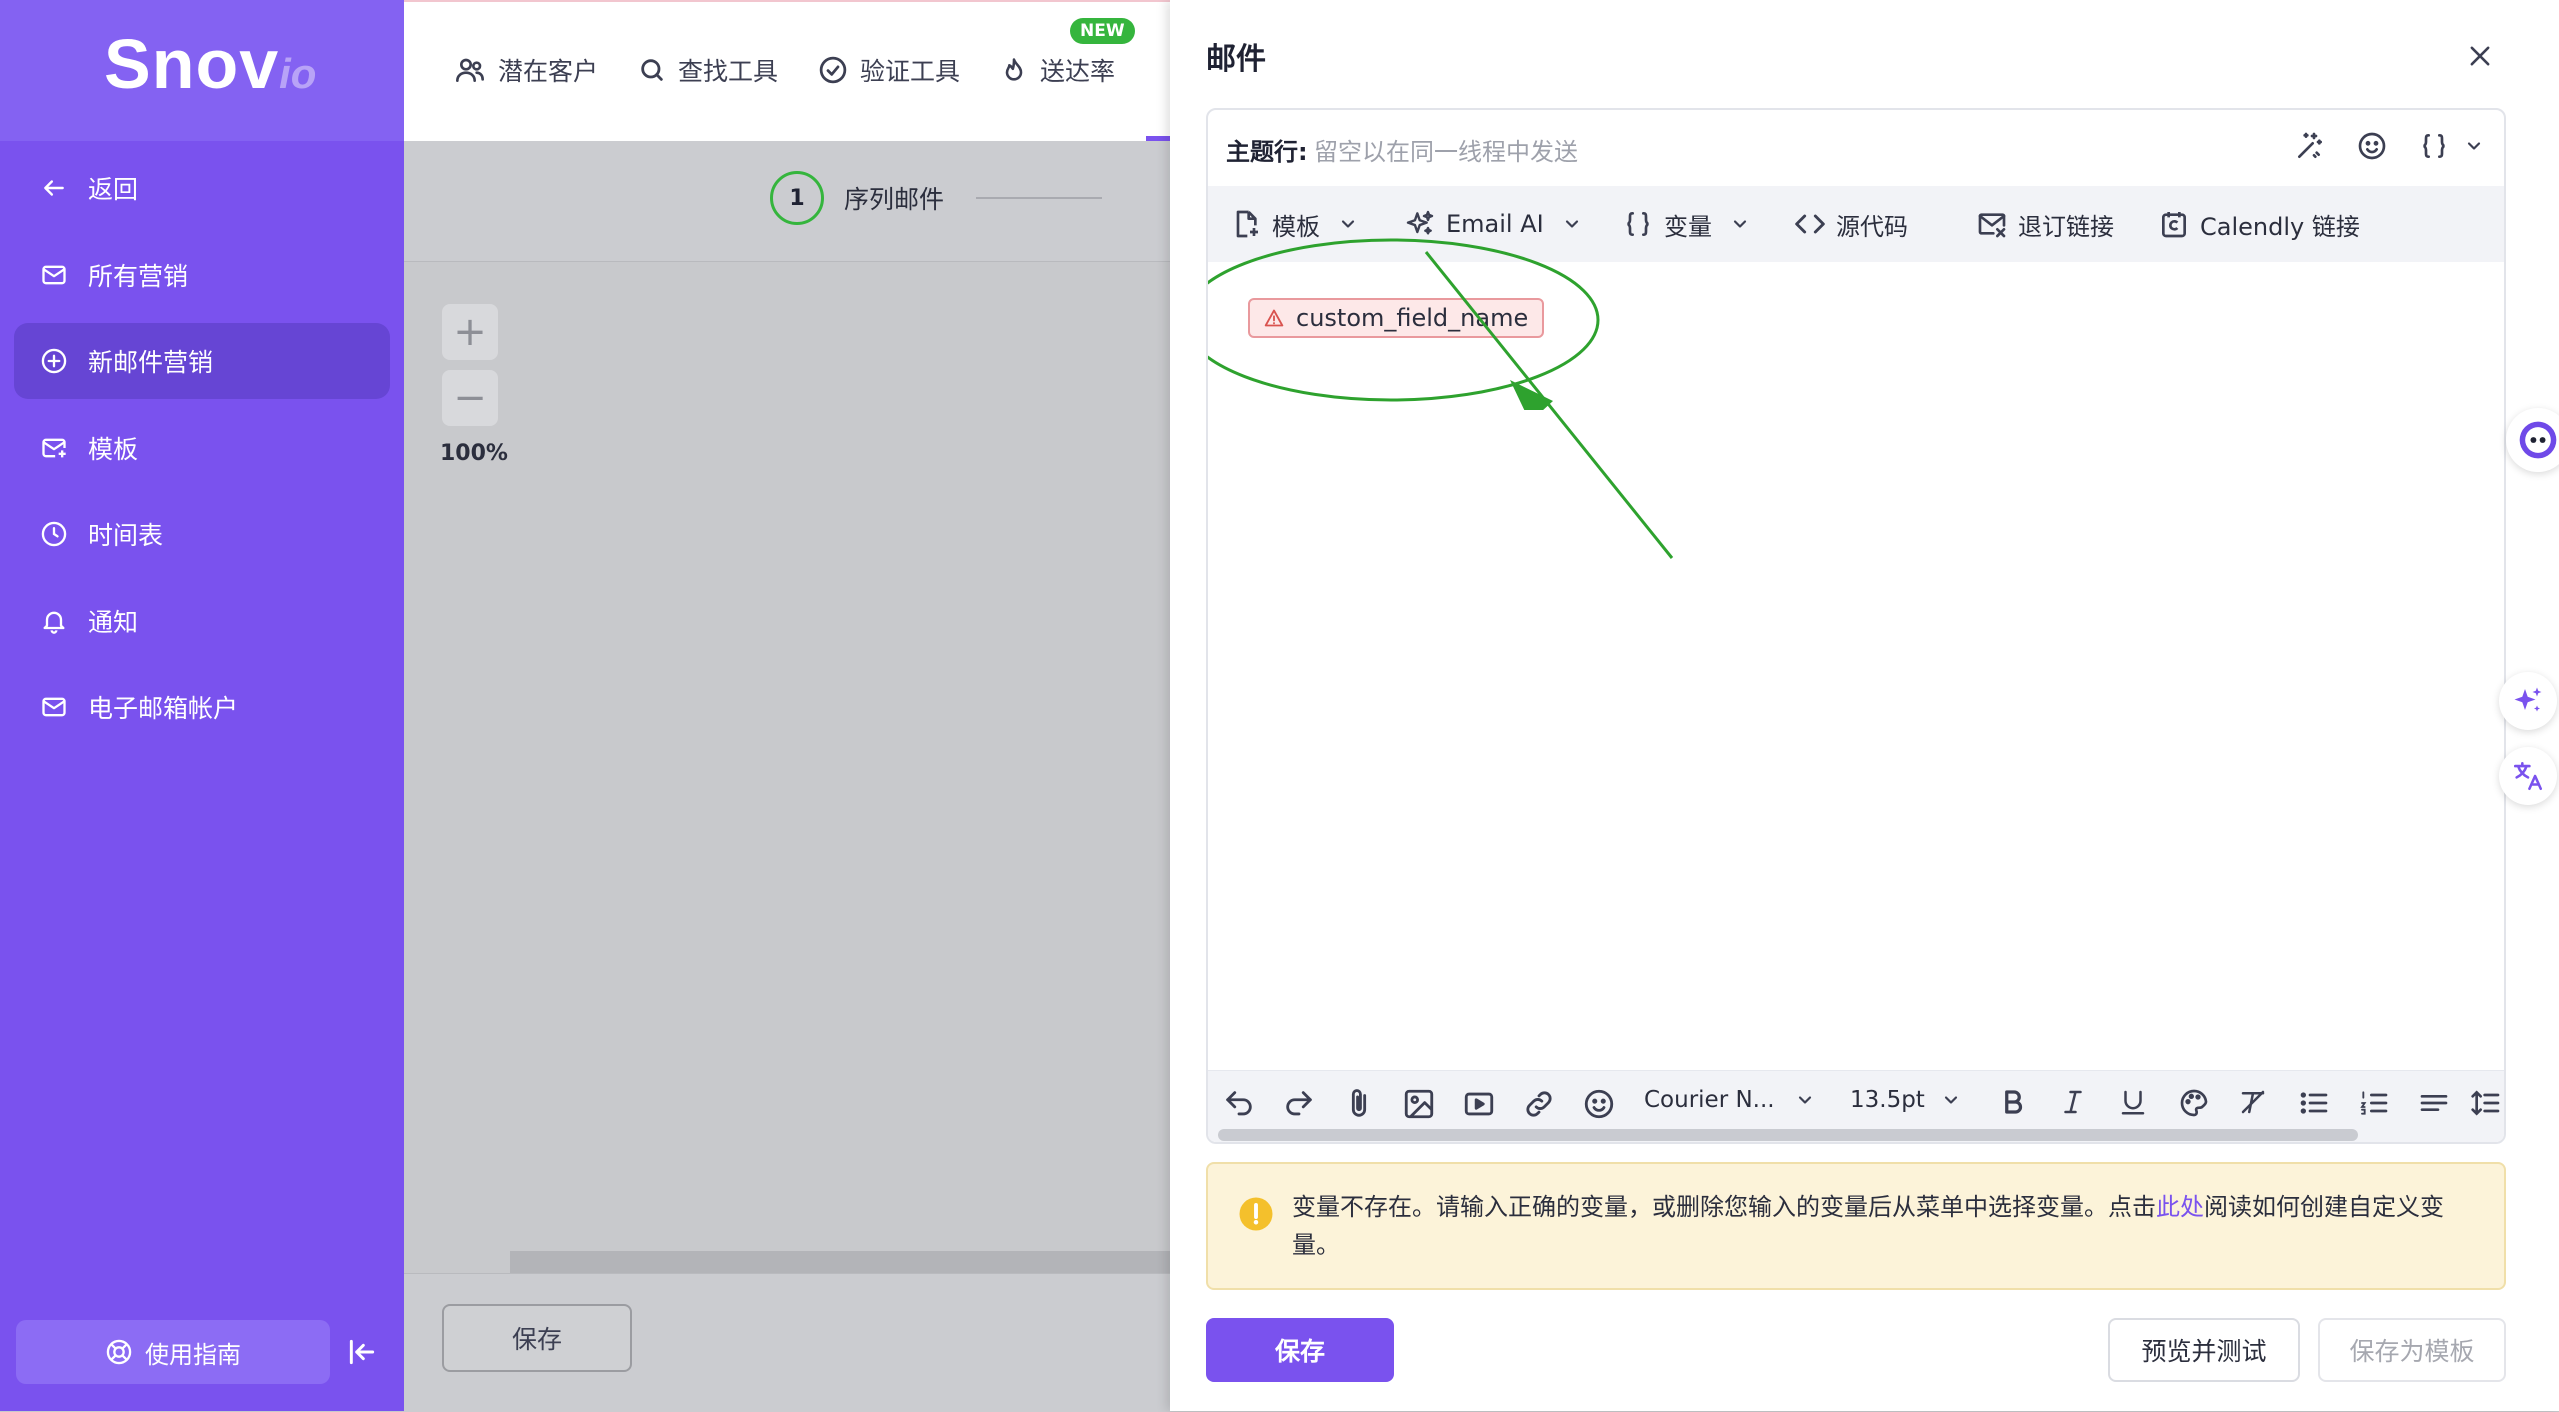  I want to click on clock-icon, so click(54, 534).